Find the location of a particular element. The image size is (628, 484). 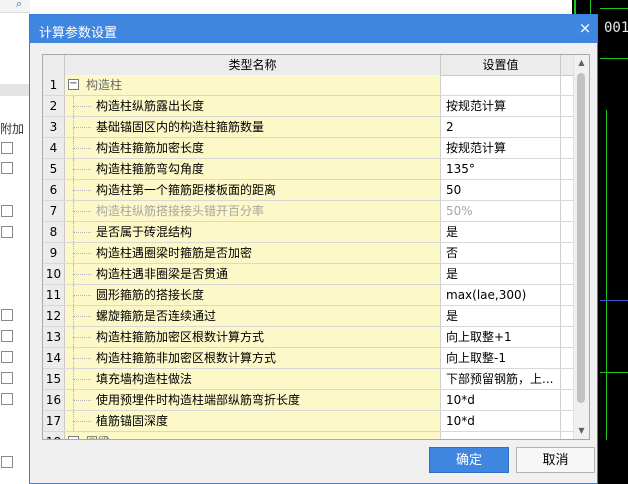

table-row: 8 是否属于砖混结构 是 is located at coordinates (308, 232).